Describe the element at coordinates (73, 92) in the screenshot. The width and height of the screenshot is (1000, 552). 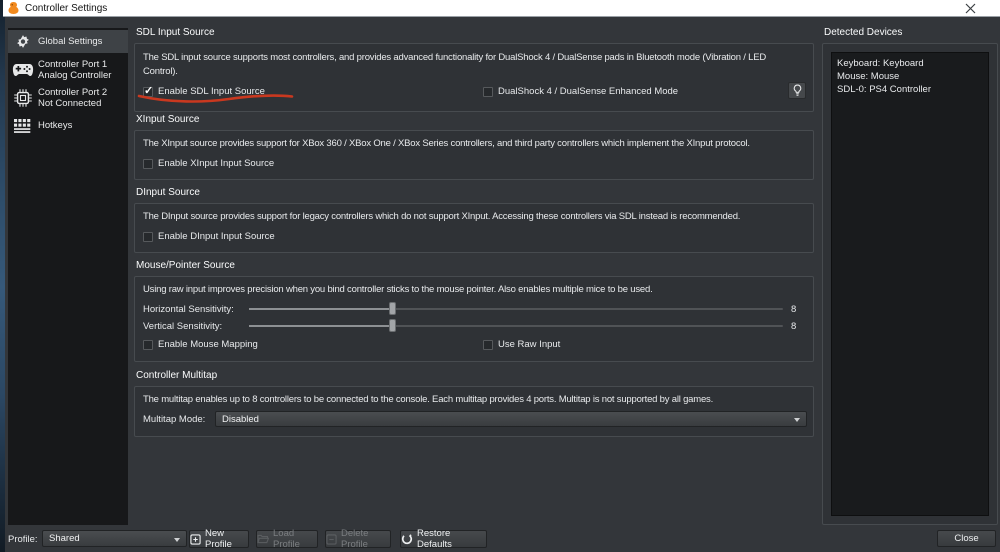
I see `sidebar-item-label: Controller Port 2` at that location.